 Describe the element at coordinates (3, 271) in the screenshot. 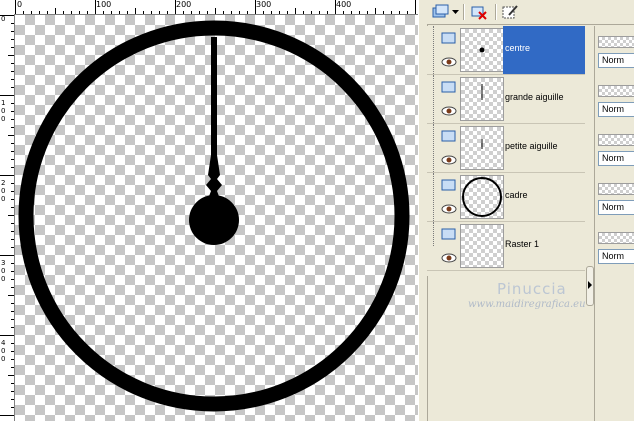

I see `vruler-300-d1: 0` at that location.